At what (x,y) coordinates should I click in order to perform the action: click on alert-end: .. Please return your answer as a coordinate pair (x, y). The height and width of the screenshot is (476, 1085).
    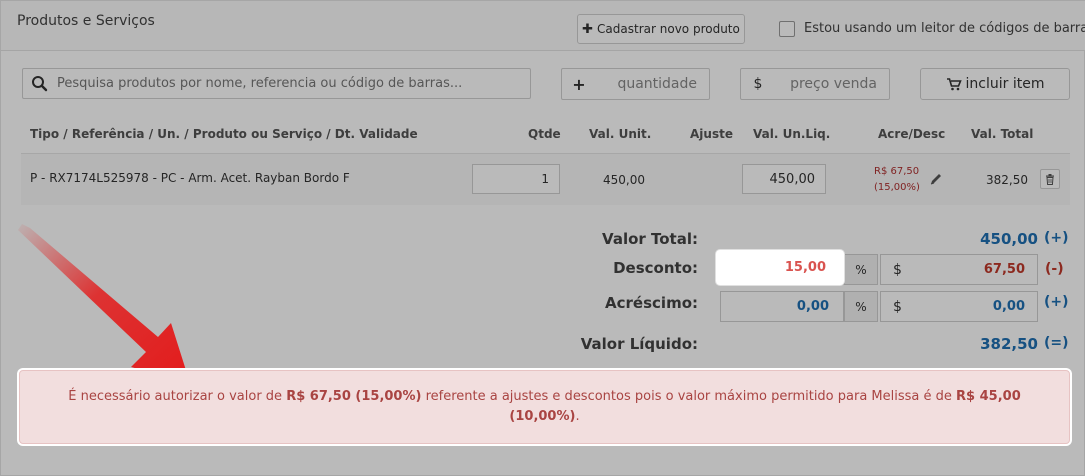
    Looking at the image, I should click on (577, 416).